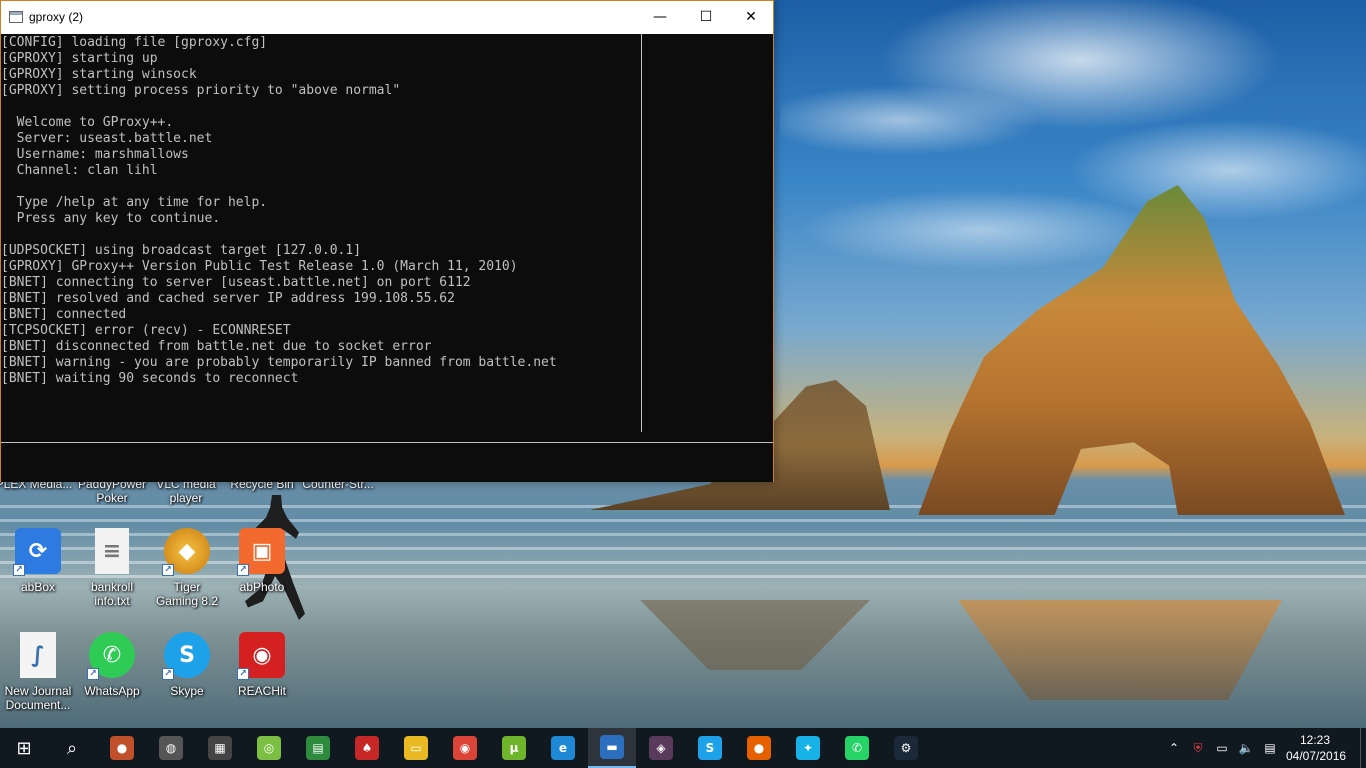 This screenshot has width=1366, height=768. I want to click on console-divider, so click(641, 233).